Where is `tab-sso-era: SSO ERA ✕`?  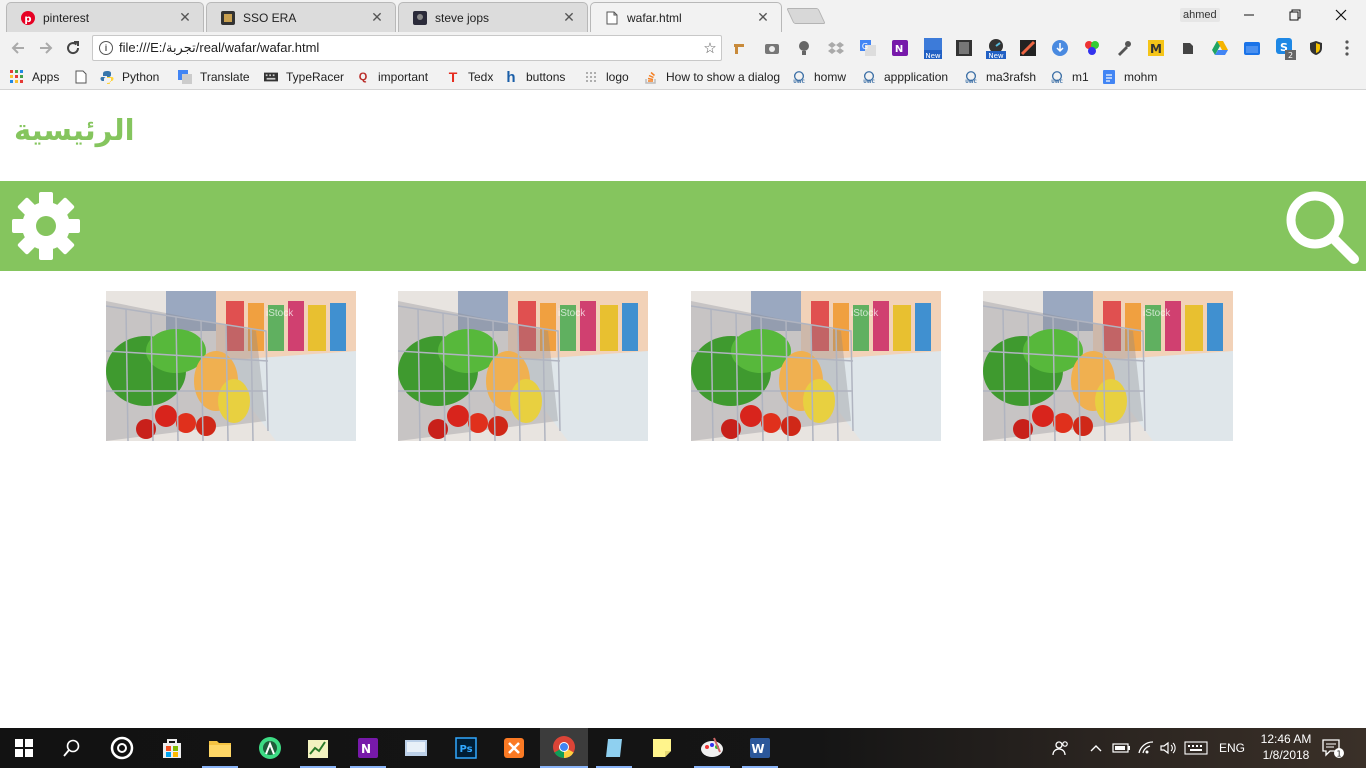 tab-sso-era: SSO ERA ✕ is located at coordinates (301, 17).